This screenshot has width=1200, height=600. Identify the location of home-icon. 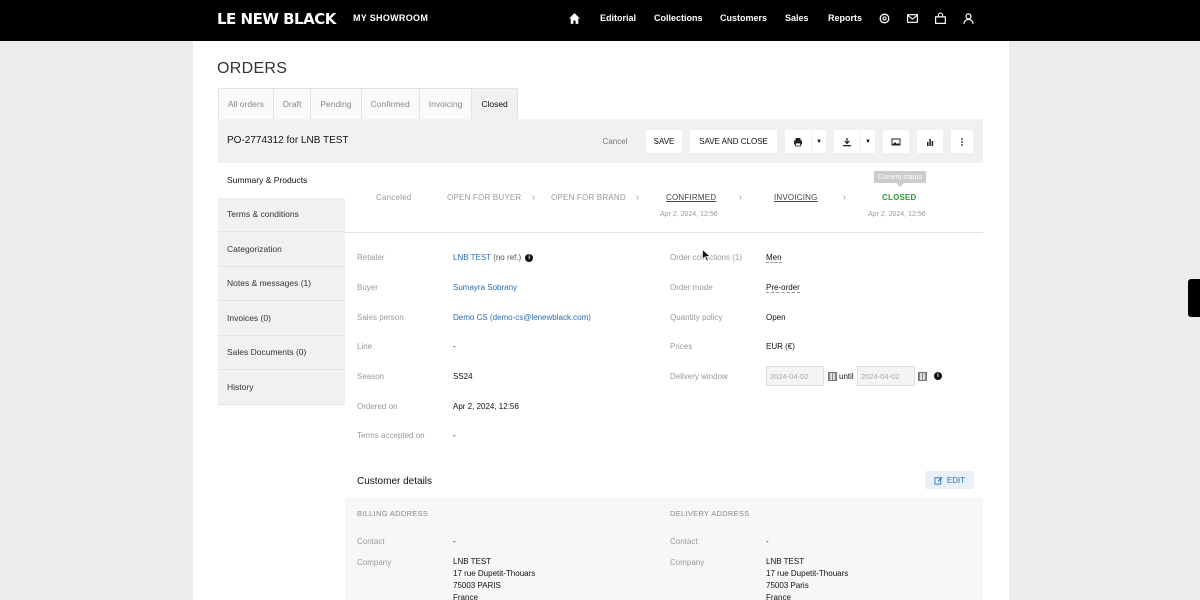
(574, 18).